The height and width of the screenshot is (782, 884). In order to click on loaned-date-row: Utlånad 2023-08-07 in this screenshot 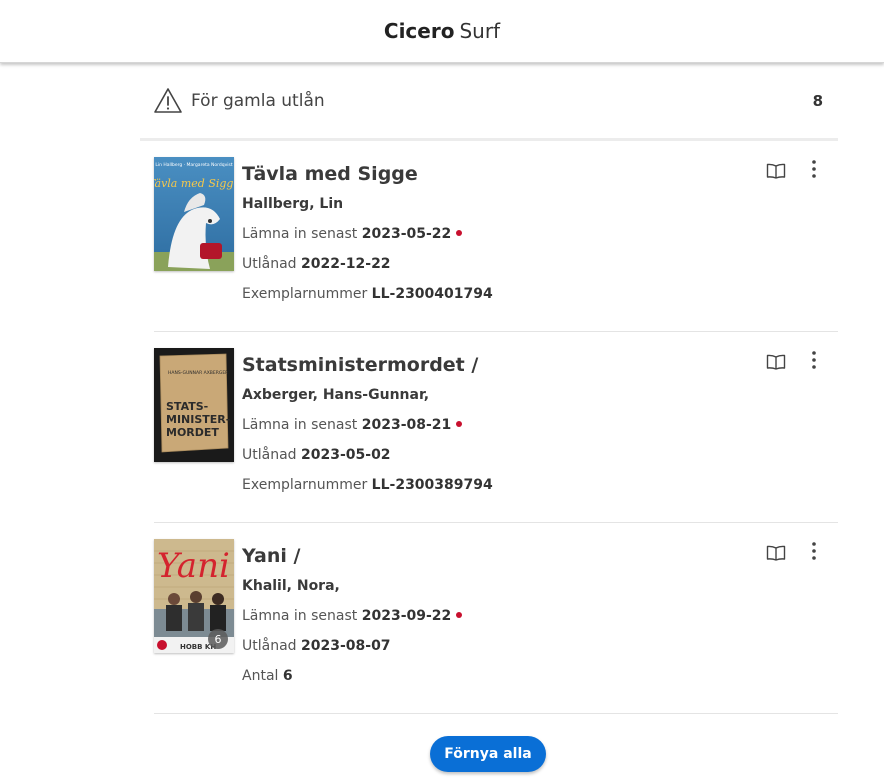, I will do `click(352, 646)`.